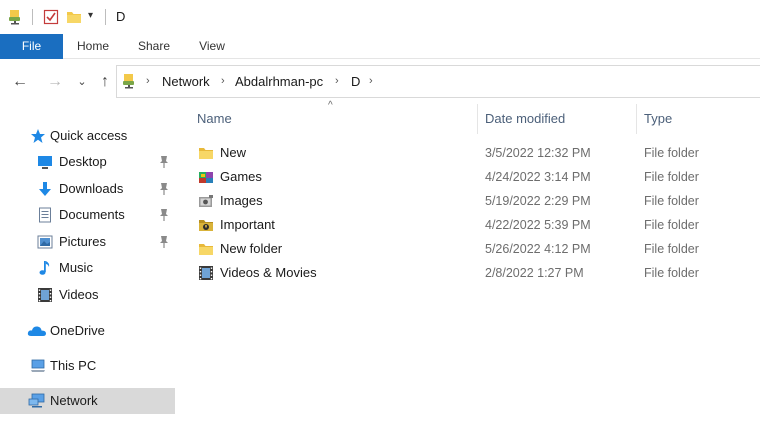 Image resolution: width=760 pixels, height=432 pixels. I want to click on nav-label-music: Music, so click(76, 267).